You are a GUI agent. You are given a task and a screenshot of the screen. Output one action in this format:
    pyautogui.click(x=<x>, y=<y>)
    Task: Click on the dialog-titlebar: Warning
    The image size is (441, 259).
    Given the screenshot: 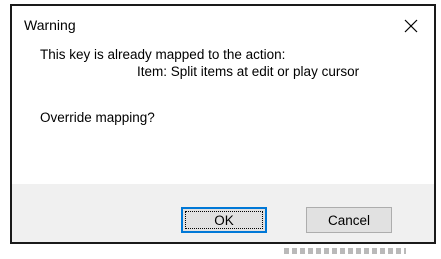 What is the action you would take?
    pyautogui.click(x=223, y=26)
    